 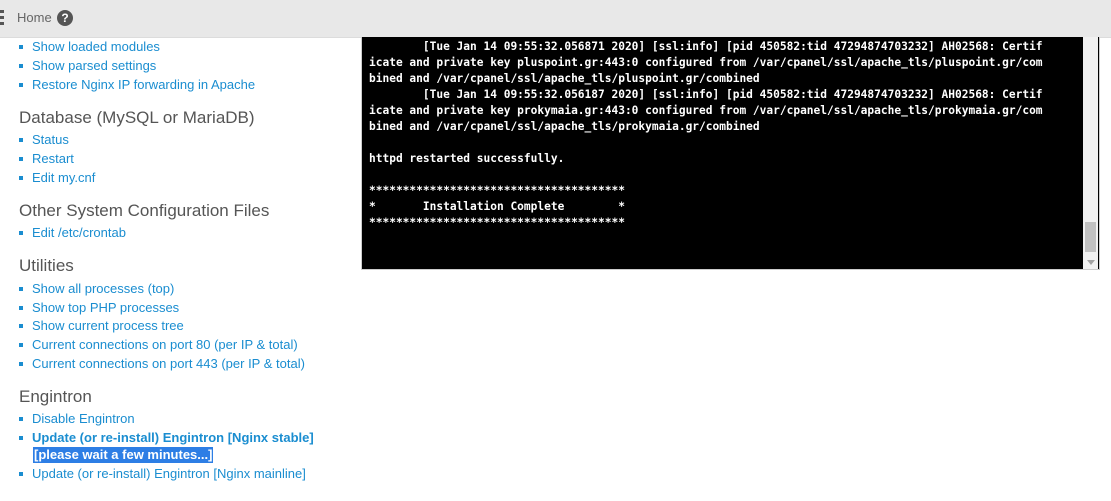 What do you see at coordinates (99, 308) in the screenshot?
I see `show-top-php-processes-link: Show top PHP processes` at bounding box center [99, 308].